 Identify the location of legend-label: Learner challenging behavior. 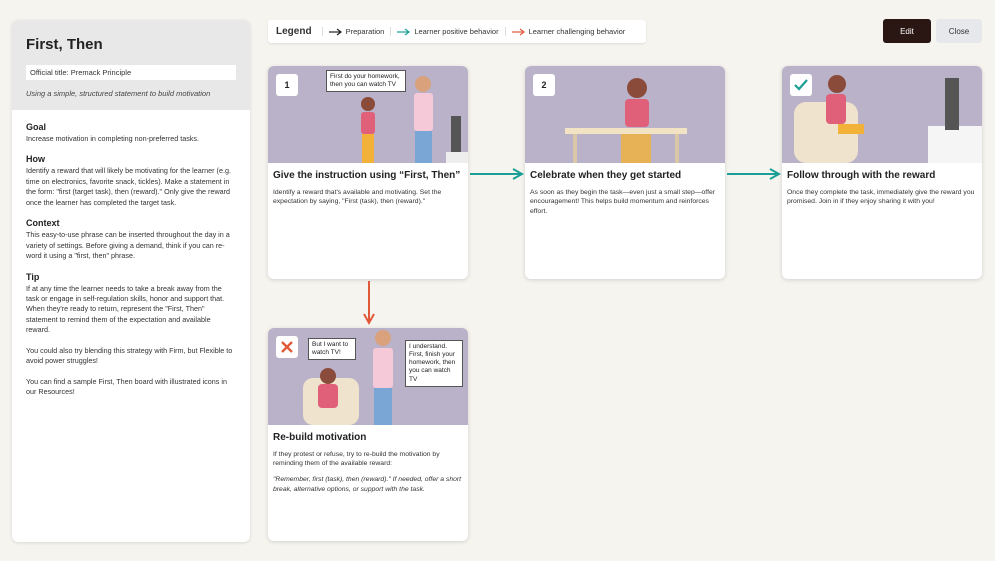
(577, 31).